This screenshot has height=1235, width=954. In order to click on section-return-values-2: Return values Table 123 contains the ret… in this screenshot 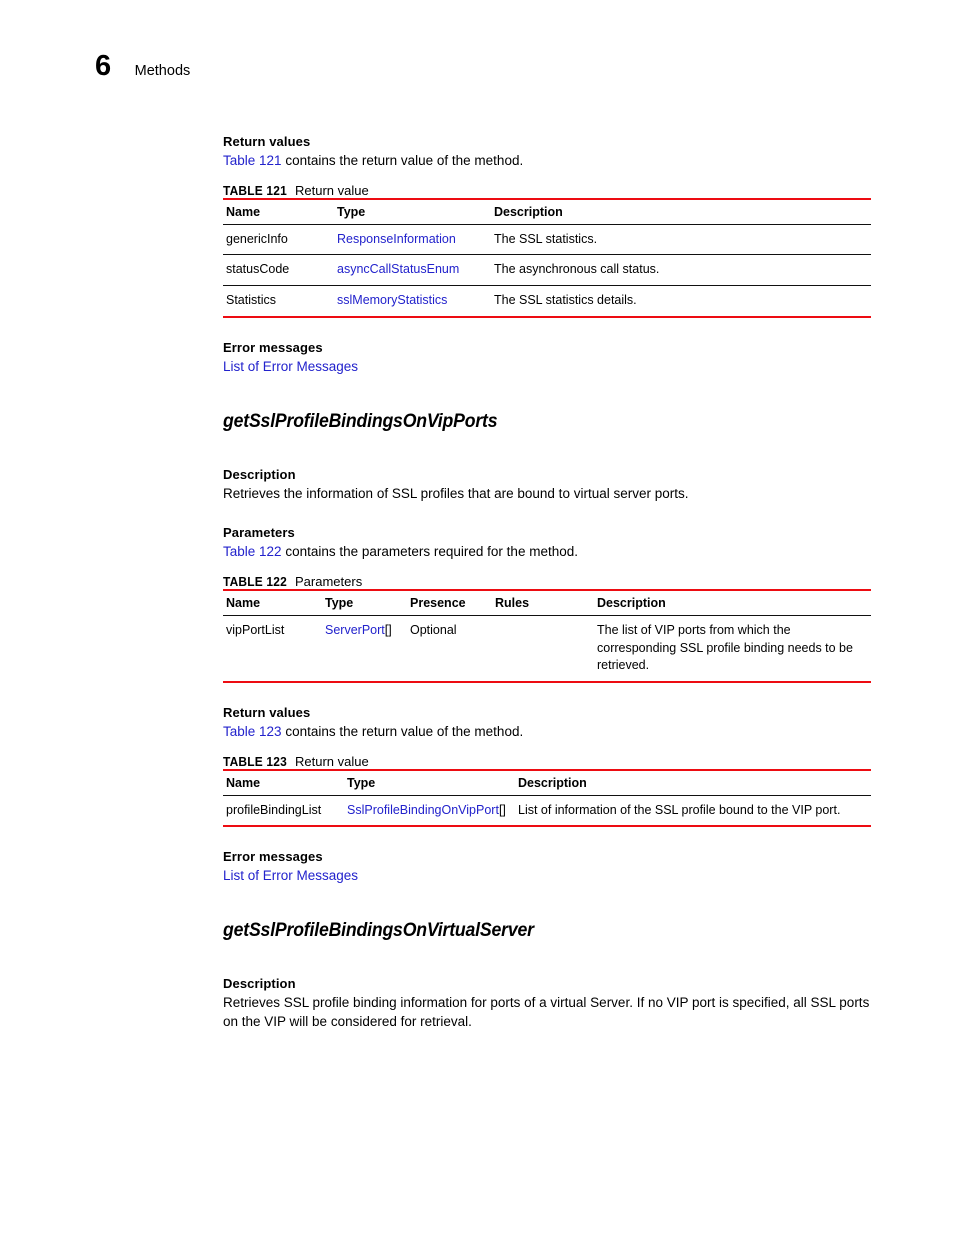, I will do `click(547, 723)`.